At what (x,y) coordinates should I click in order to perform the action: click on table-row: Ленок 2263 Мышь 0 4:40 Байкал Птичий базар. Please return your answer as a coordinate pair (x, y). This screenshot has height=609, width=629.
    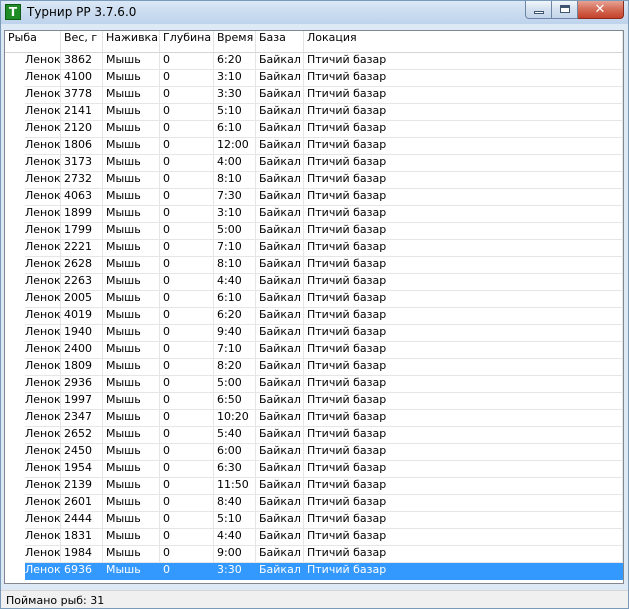
    Looking at the image, I should click on (314, 282).